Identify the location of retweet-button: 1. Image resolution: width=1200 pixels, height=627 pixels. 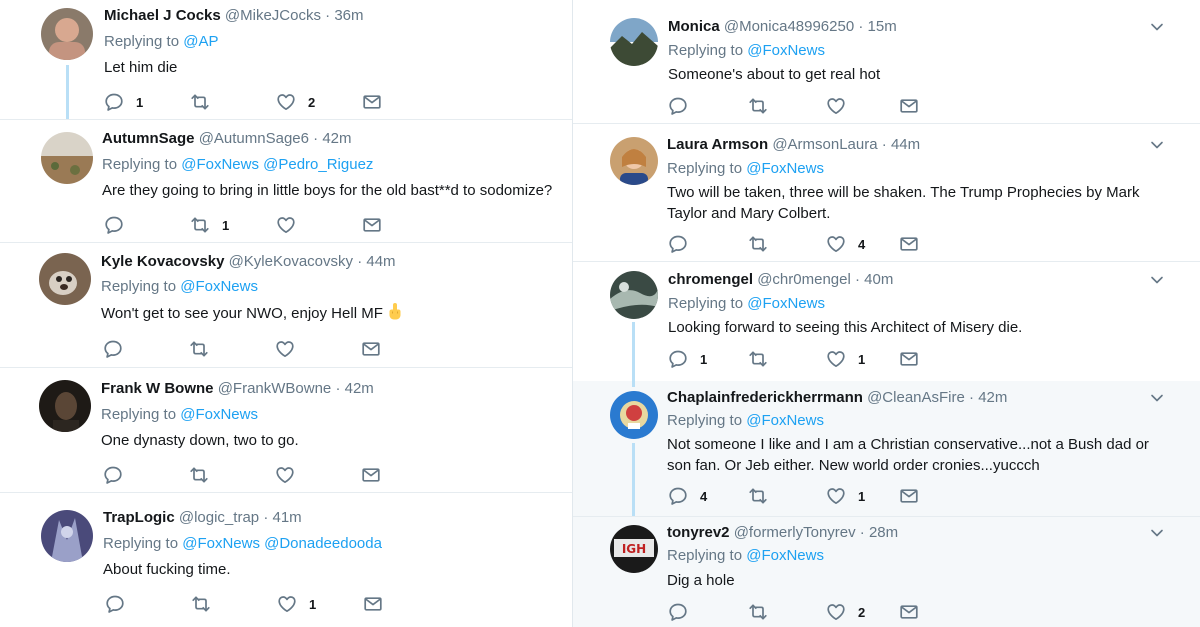
(209, 225).